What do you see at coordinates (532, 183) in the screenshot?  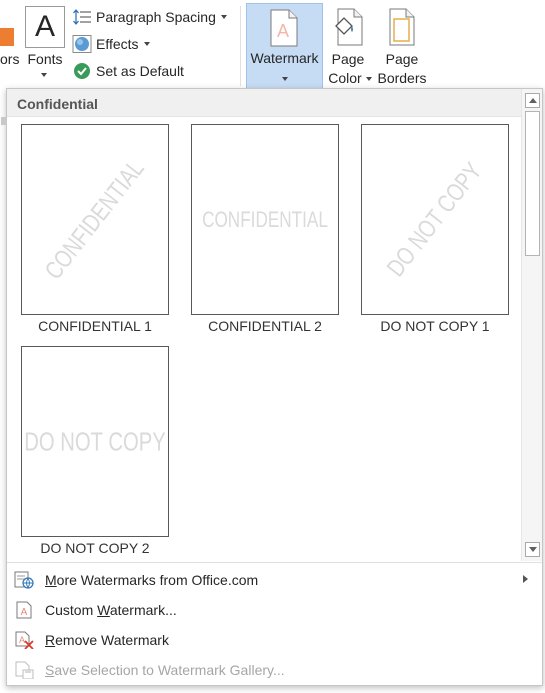 I see `scrollbar-thumb` at bounding box center [532, 183].